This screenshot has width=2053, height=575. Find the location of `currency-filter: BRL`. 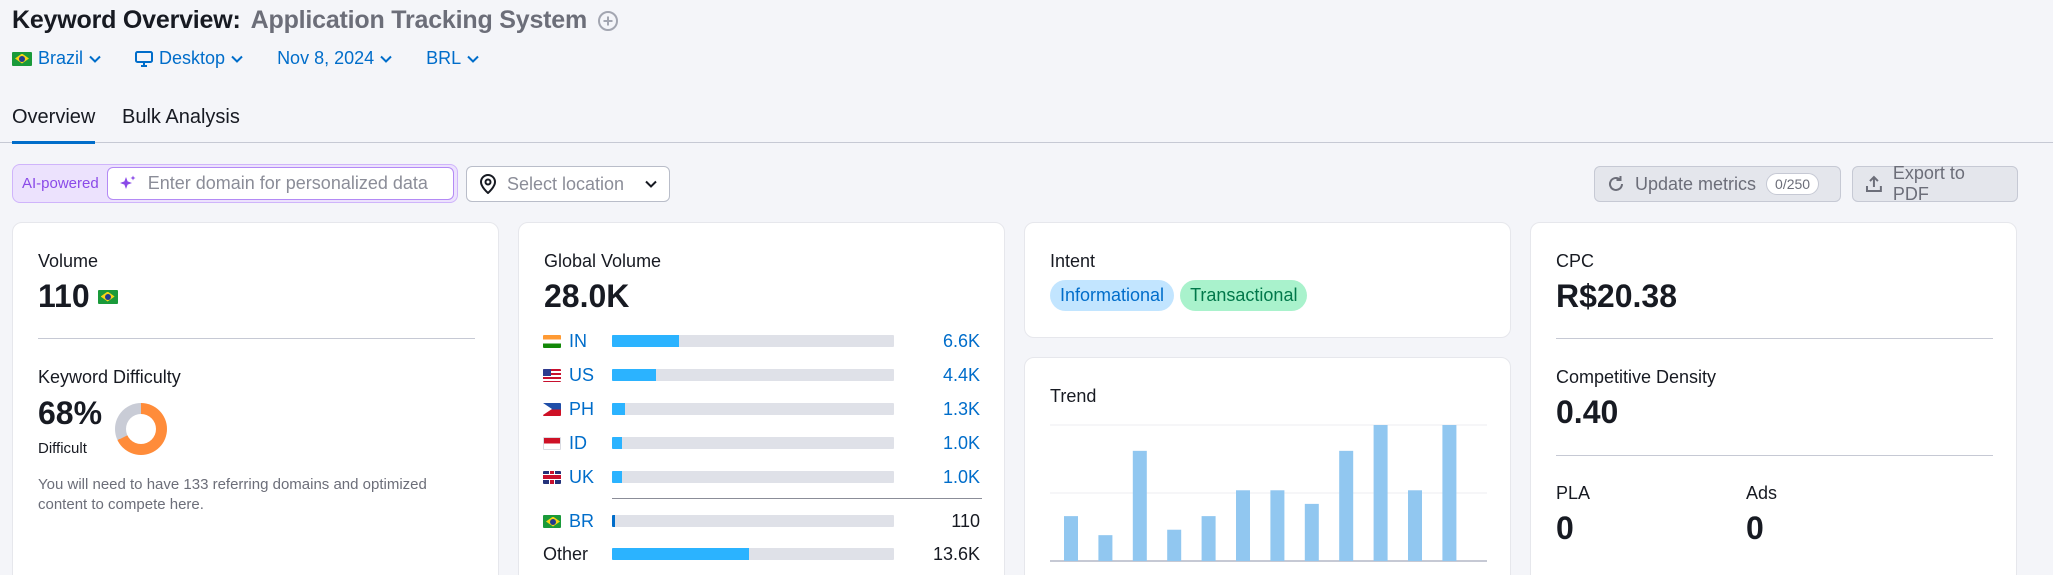

currency-filter: BRL is located at coordinates (452, 58).